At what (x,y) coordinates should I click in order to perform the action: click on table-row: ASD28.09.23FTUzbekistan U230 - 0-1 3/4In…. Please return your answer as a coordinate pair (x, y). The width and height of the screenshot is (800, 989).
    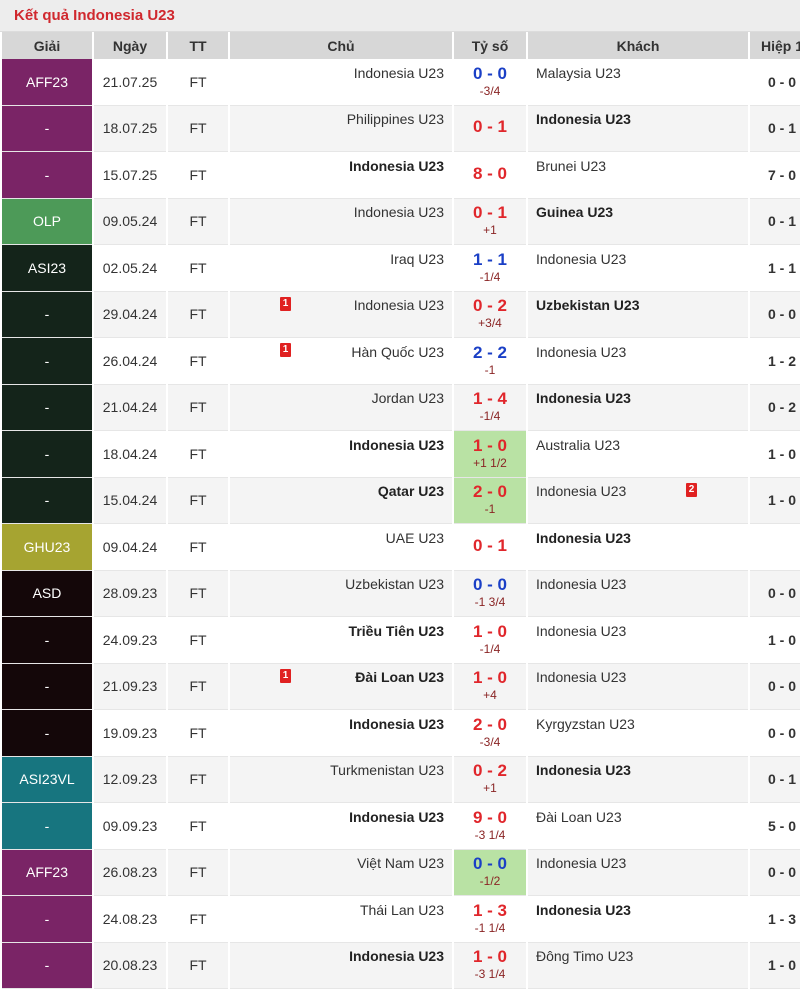
    Looking at the image, I should click on (401, 594).